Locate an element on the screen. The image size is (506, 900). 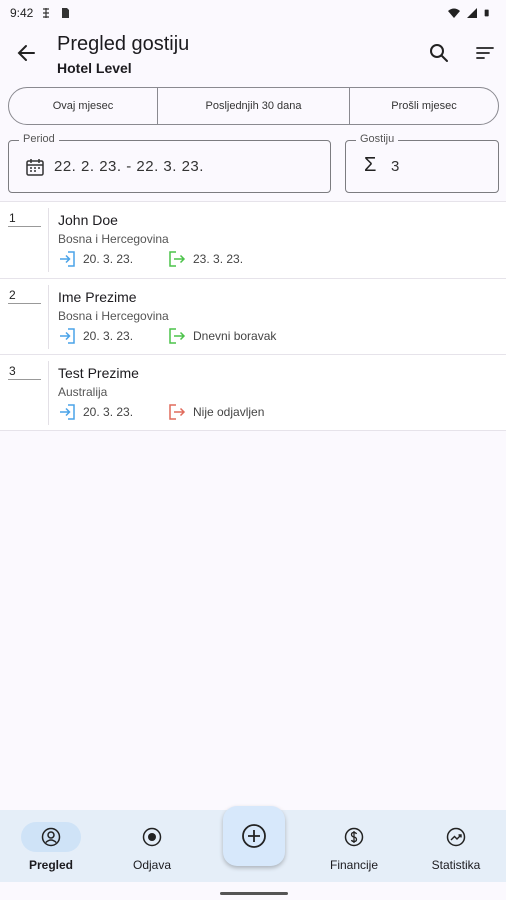
nav-item-financije: Financije is located at coordinates (354, 846).